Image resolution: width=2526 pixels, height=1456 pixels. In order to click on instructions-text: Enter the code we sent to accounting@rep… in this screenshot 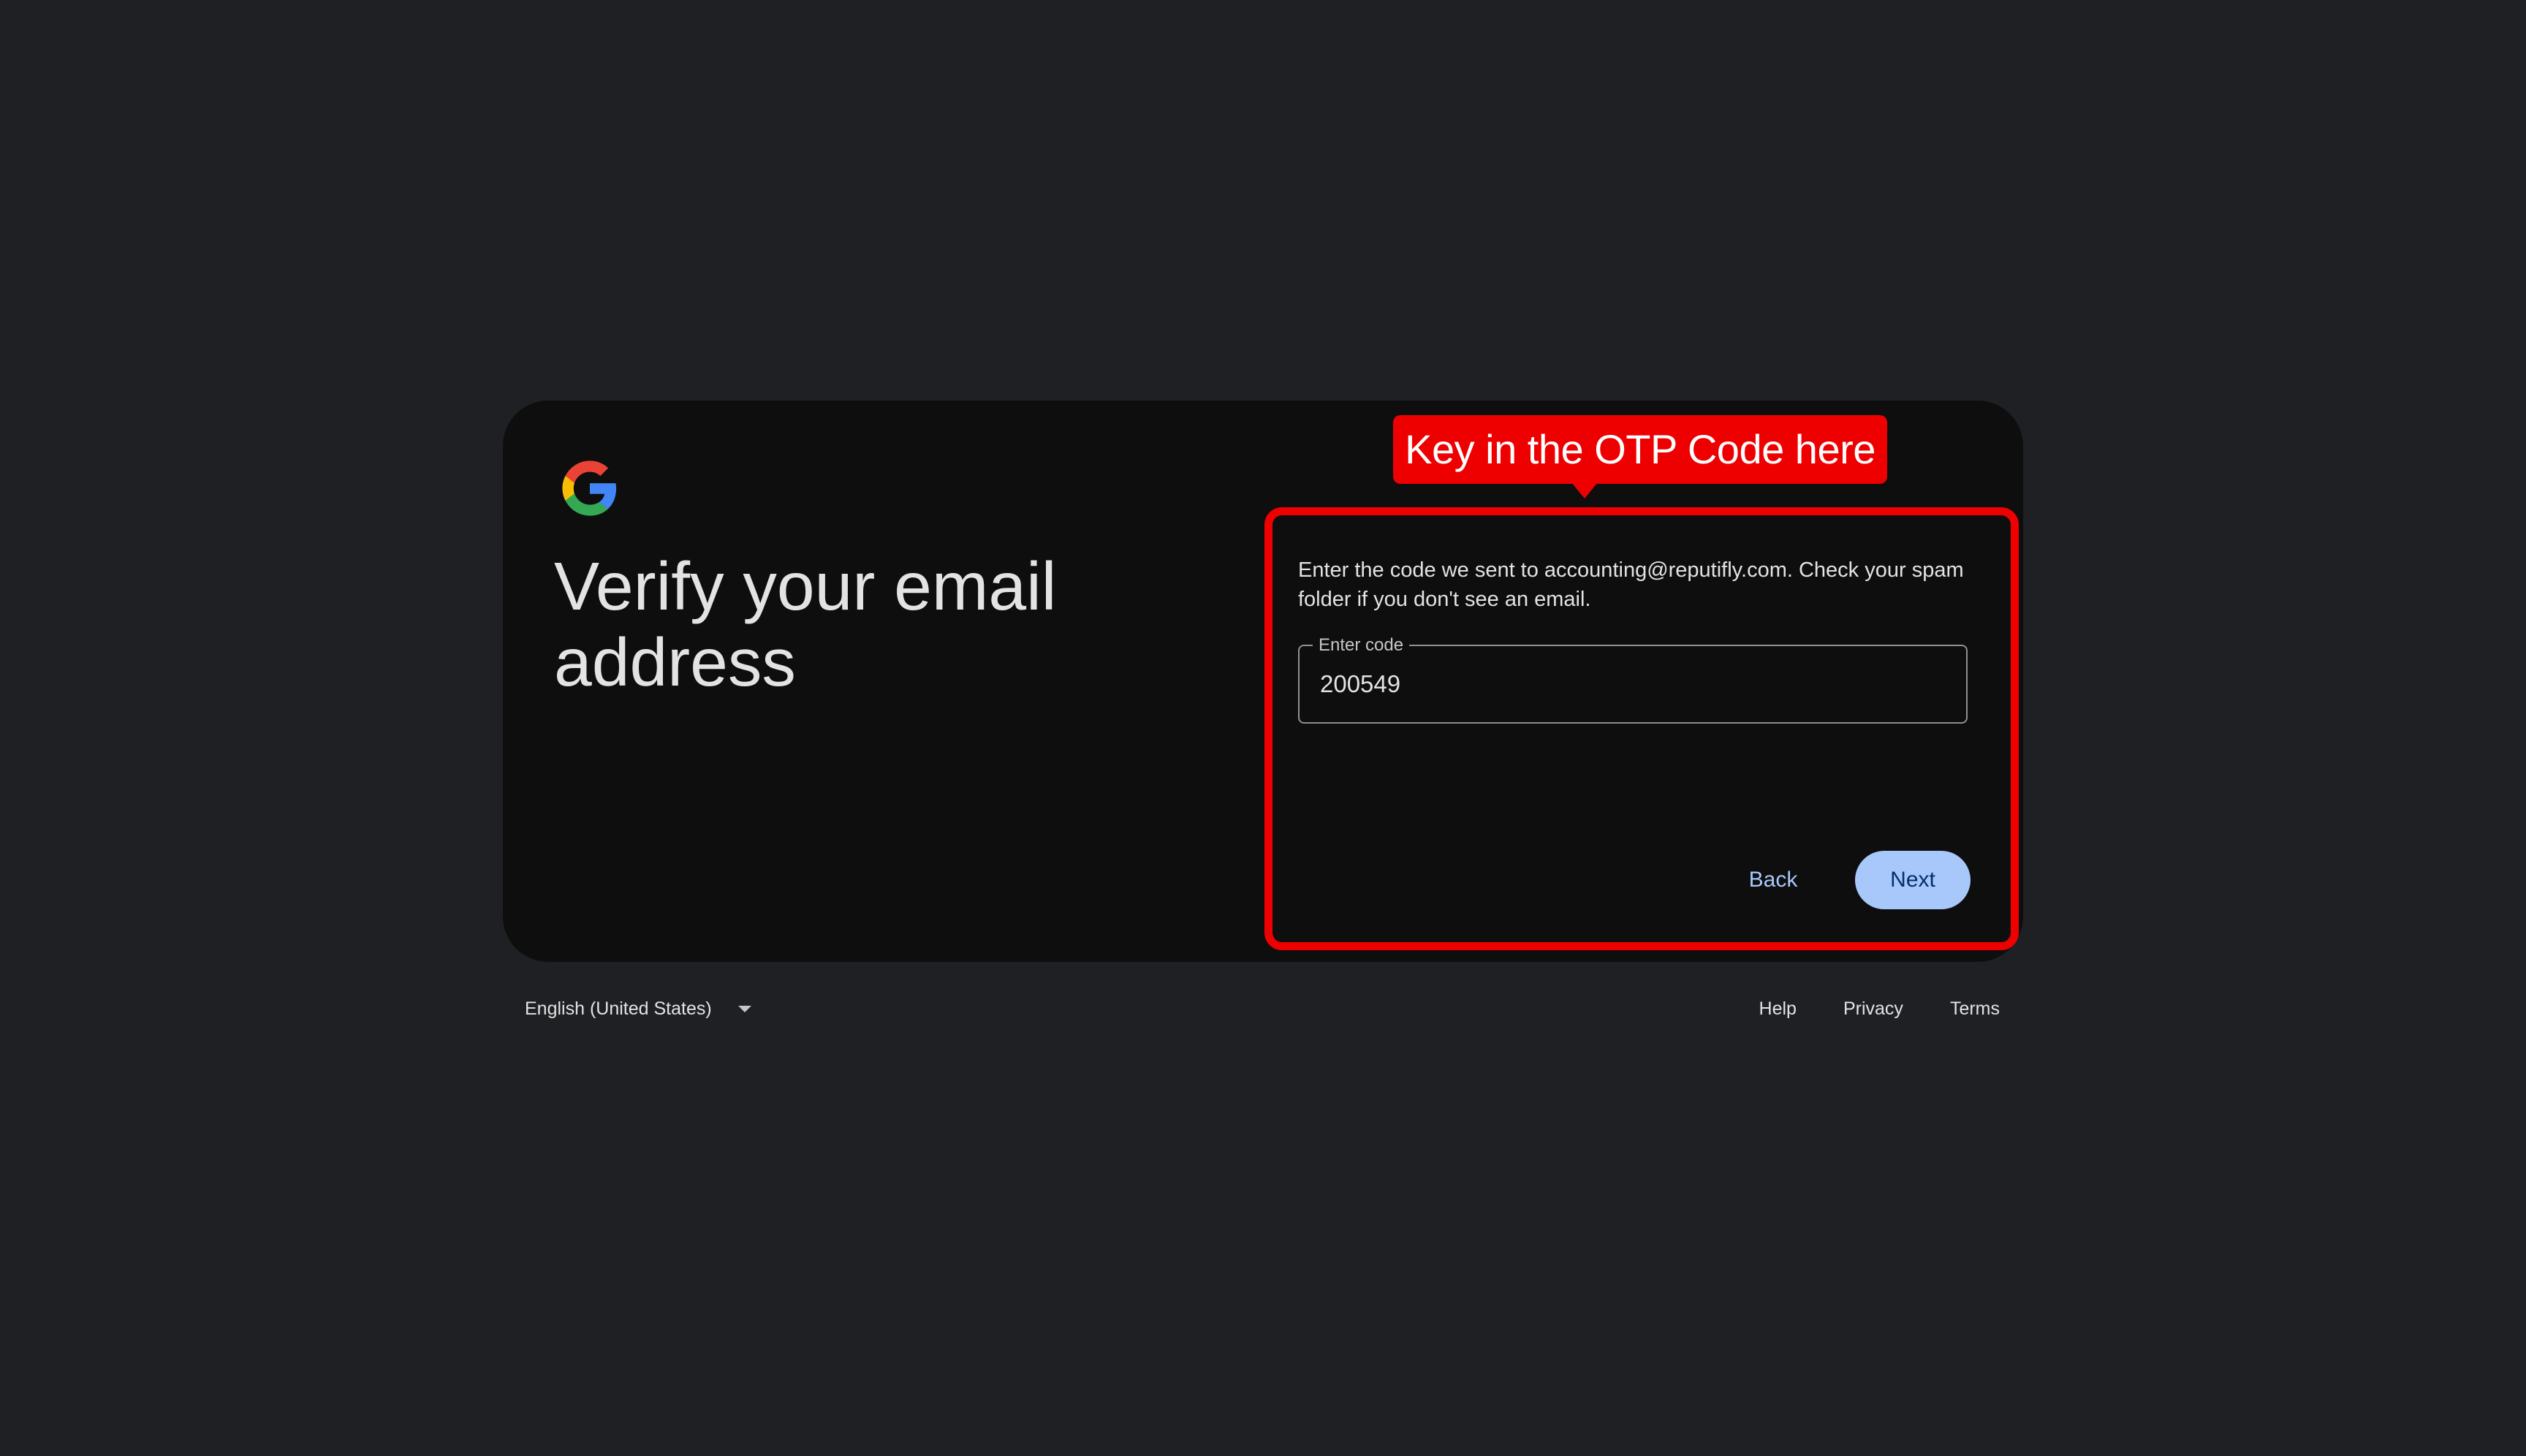, I will do `click(1631, 584)`.